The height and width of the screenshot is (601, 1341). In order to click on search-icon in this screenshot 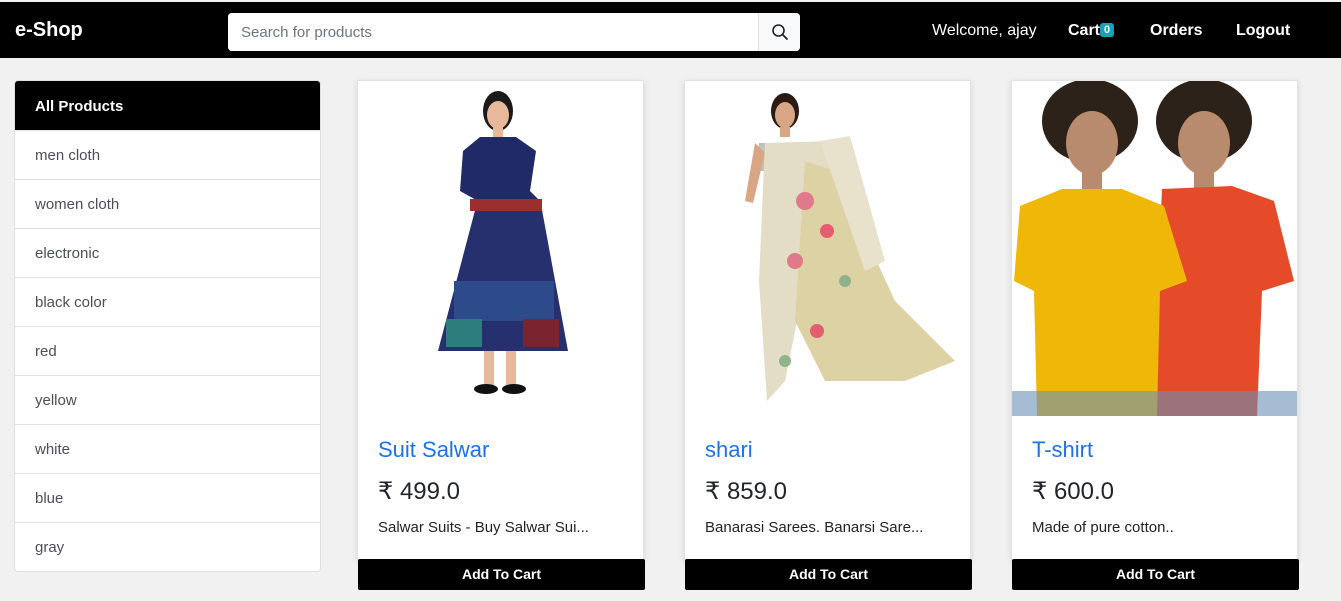, I will do `click(779, 32)`.